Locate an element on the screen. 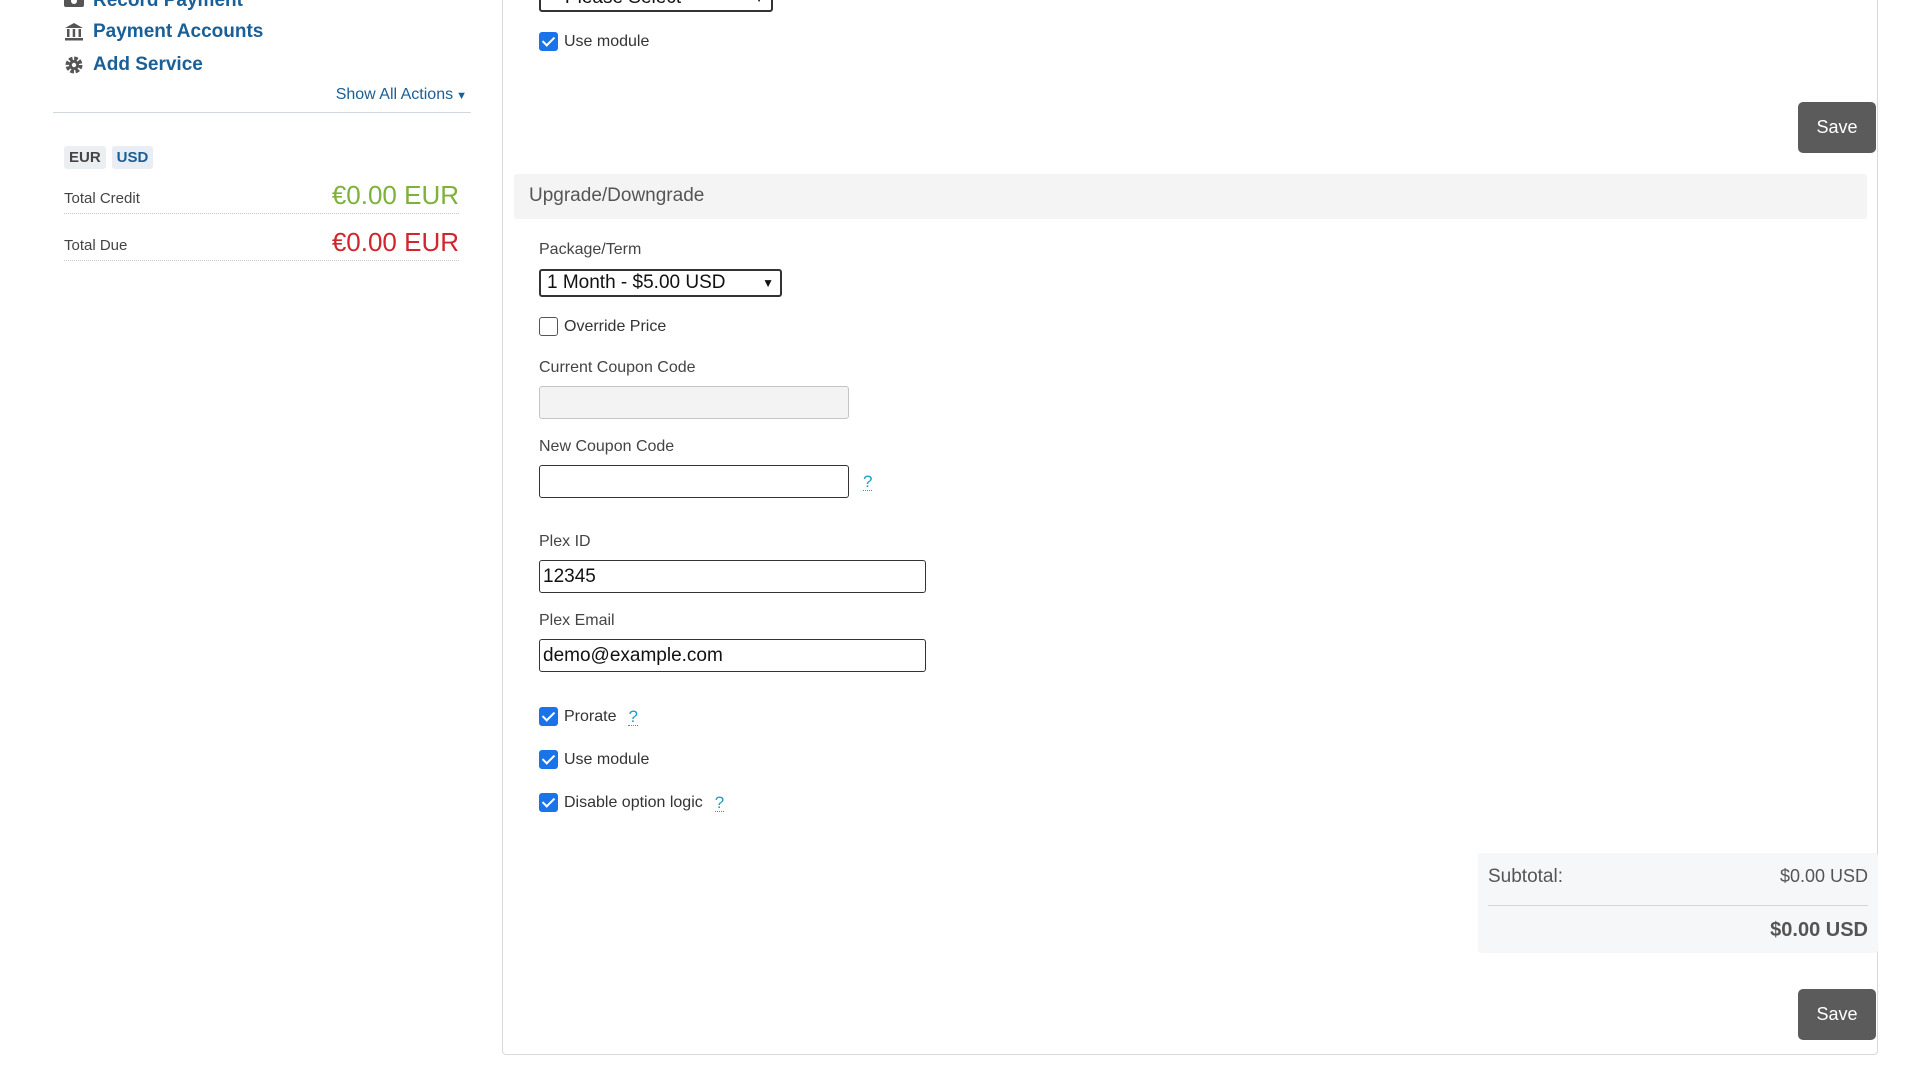 The image size is (1920, 1080). total-due-label: Total Due is located at coordinates (96, 245).